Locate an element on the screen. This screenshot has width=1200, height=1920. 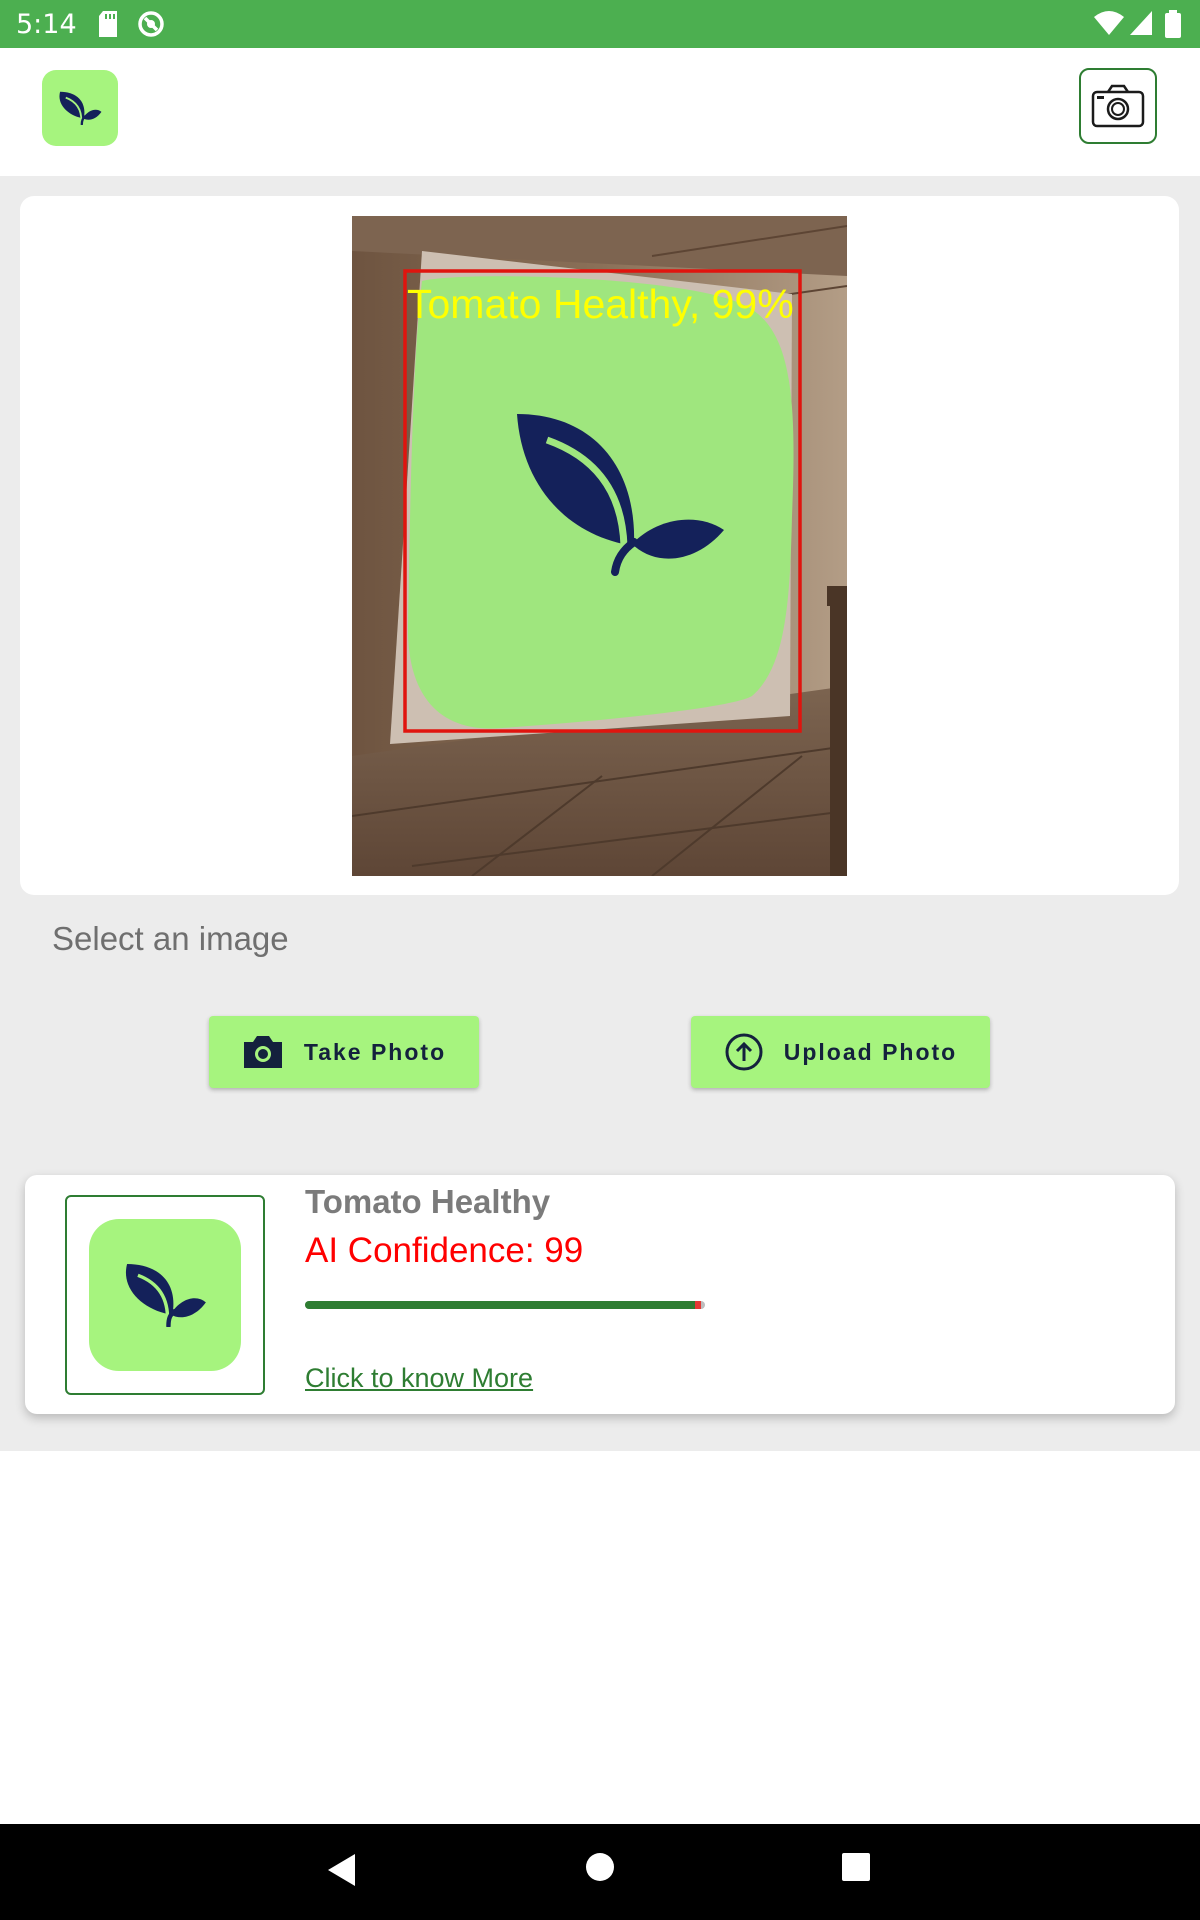
signal-icon is located at coordinates (1141, 23).